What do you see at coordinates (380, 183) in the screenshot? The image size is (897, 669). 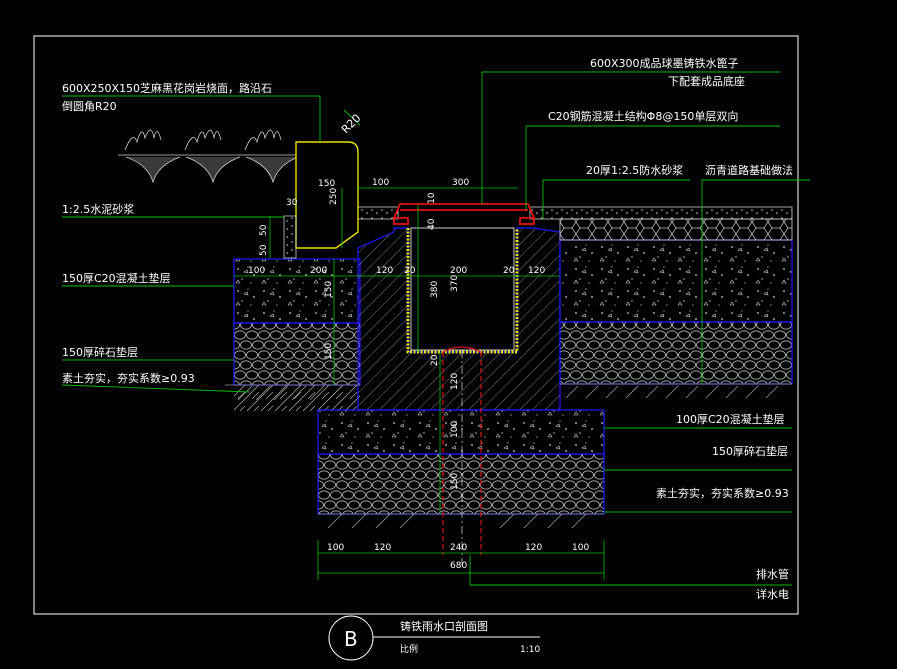 I see `dim-top-100: 100` at bounding box center [380, 183].